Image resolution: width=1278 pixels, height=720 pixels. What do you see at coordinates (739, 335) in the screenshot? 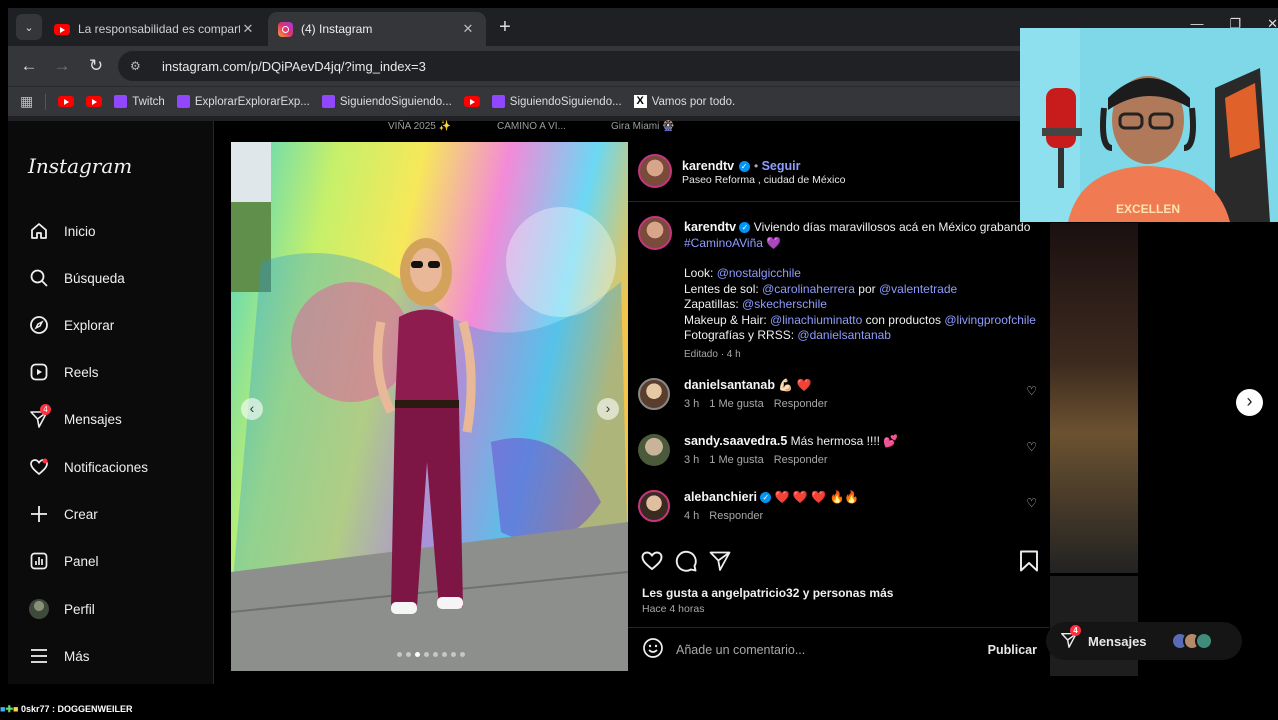
I see `credit-label: Fotografías y RRSS:` at bounding box center [739, 335].